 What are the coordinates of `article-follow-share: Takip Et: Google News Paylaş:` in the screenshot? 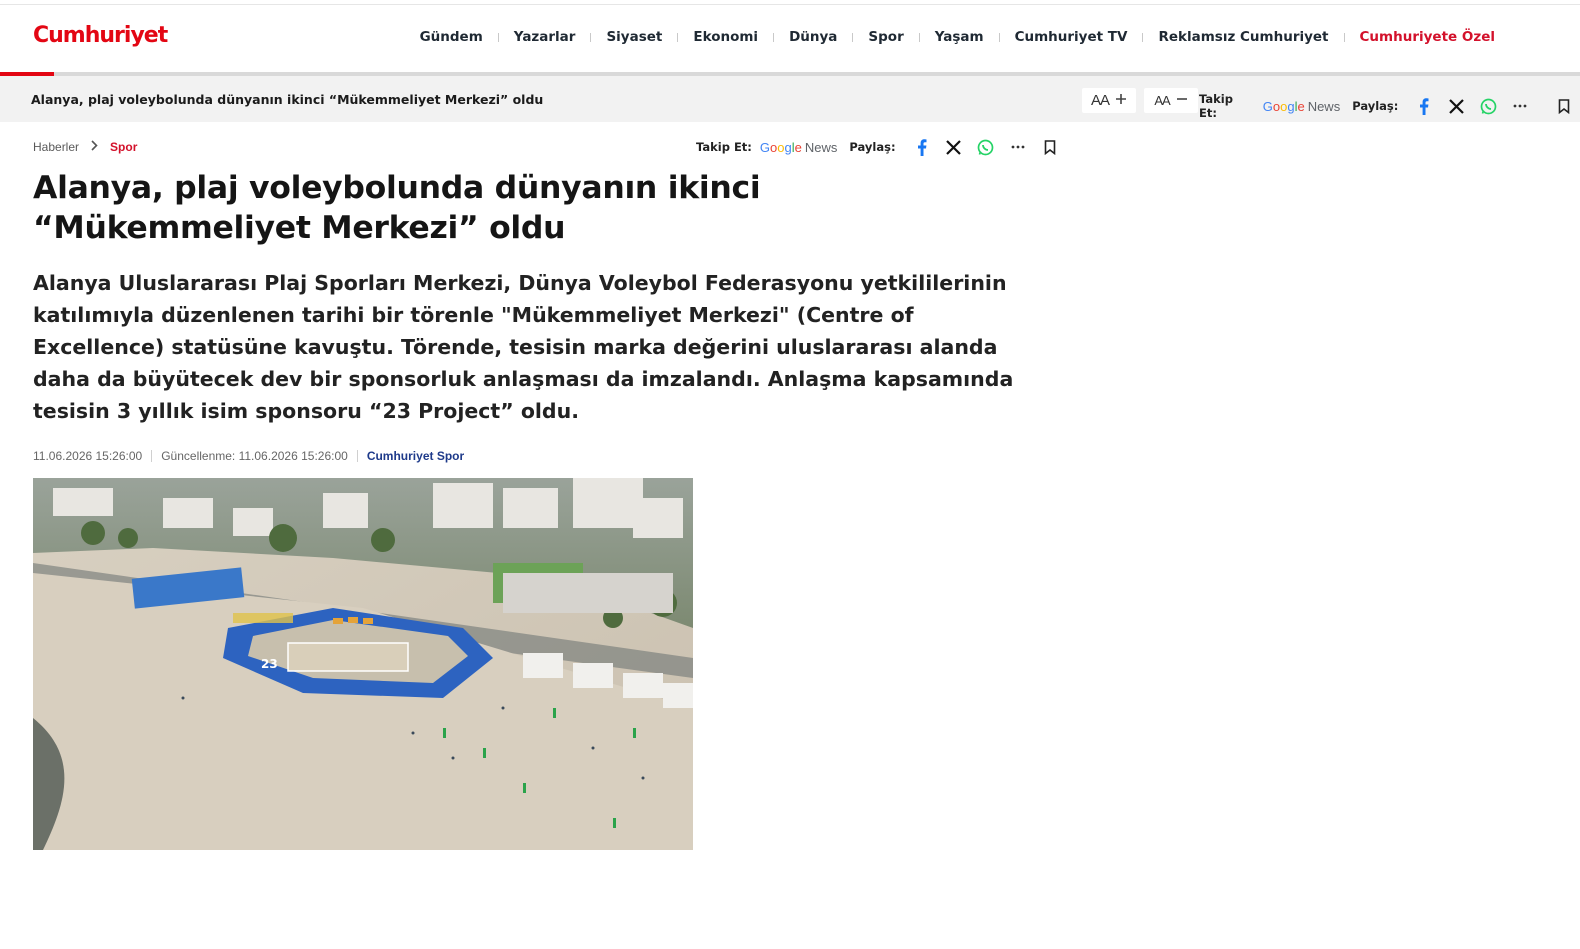 It's located at (881, 147).